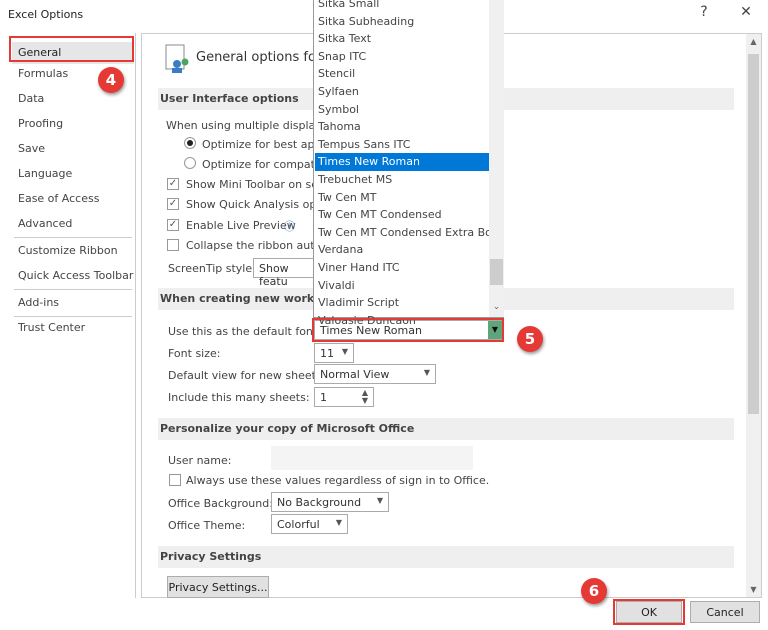  What do you see at coordinates (31, 148) in the screenshot?
I see `sidebar-item-save: Save` at bounding box center [31, 148].